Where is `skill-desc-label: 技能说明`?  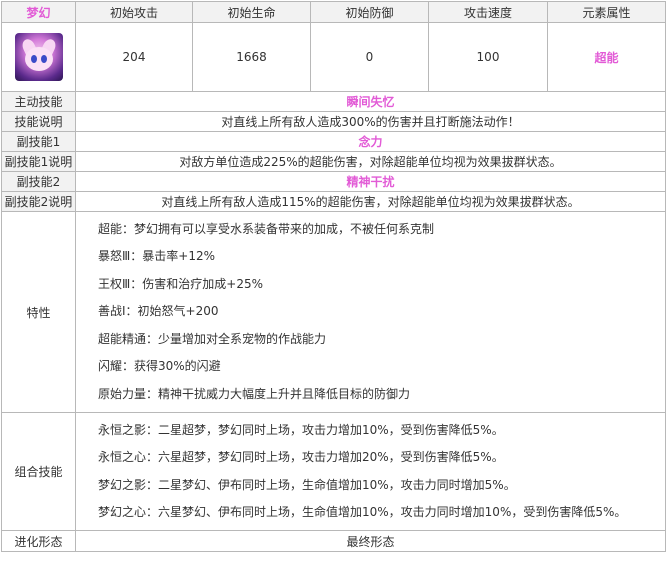
skill-desc-label: 技能说明 is located at coordinates (38, 121).